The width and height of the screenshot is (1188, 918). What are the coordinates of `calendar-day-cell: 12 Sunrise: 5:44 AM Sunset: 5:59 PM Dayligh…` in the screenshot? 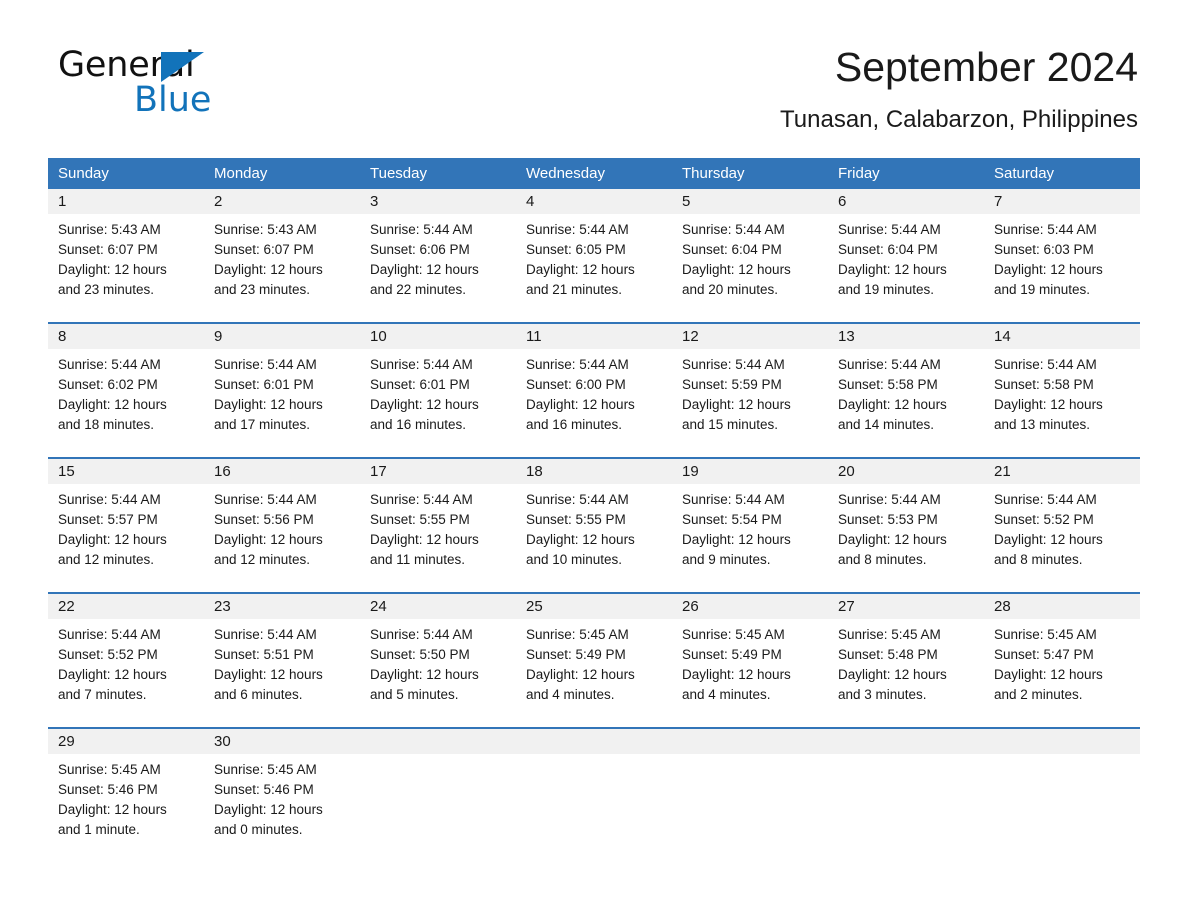 It's located at (750, 390).